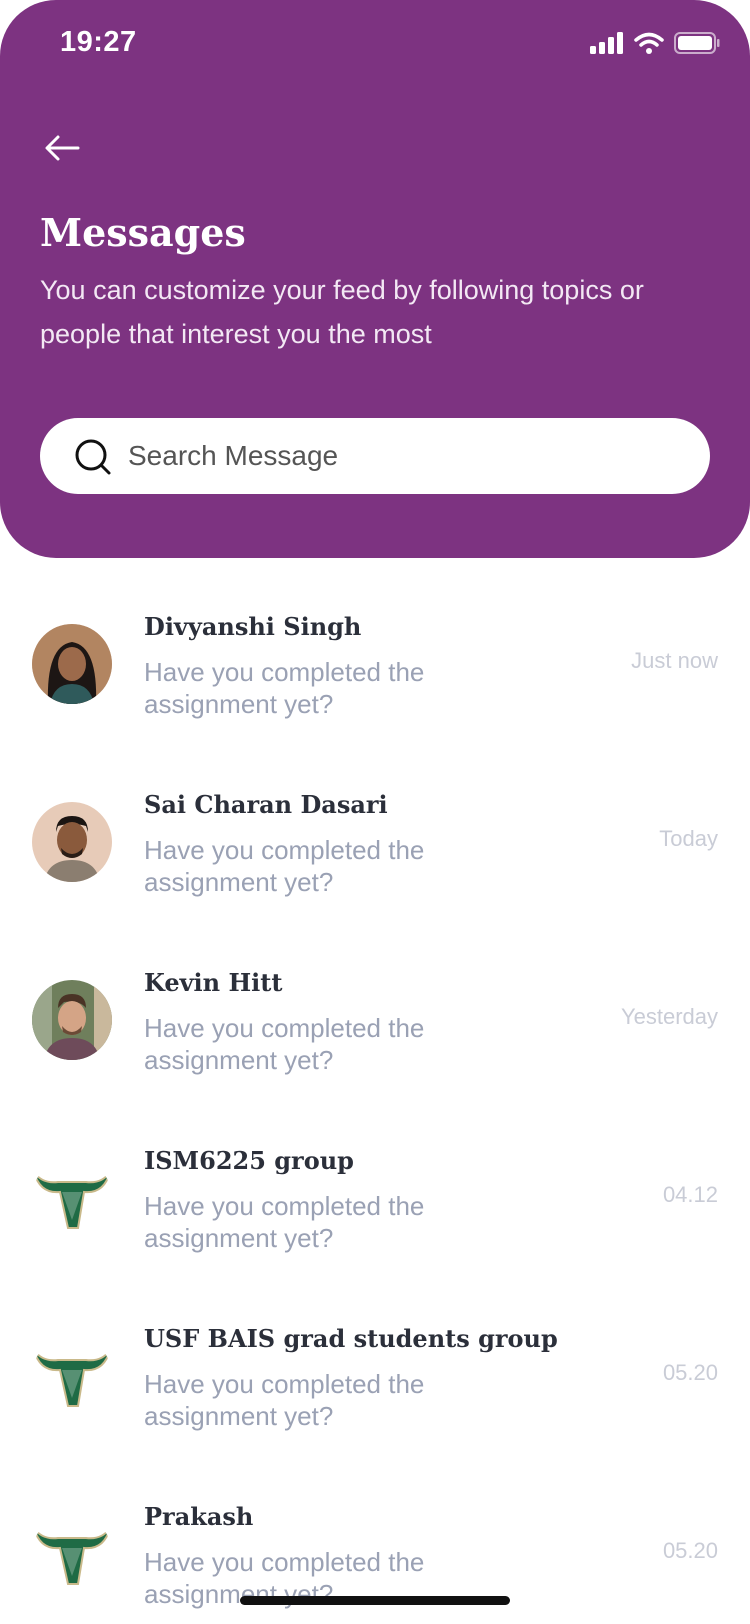  What do you see at coordinates (143, 232) in the screenshot?
I see `page-title: Messages` at bounding box center [143, 232].